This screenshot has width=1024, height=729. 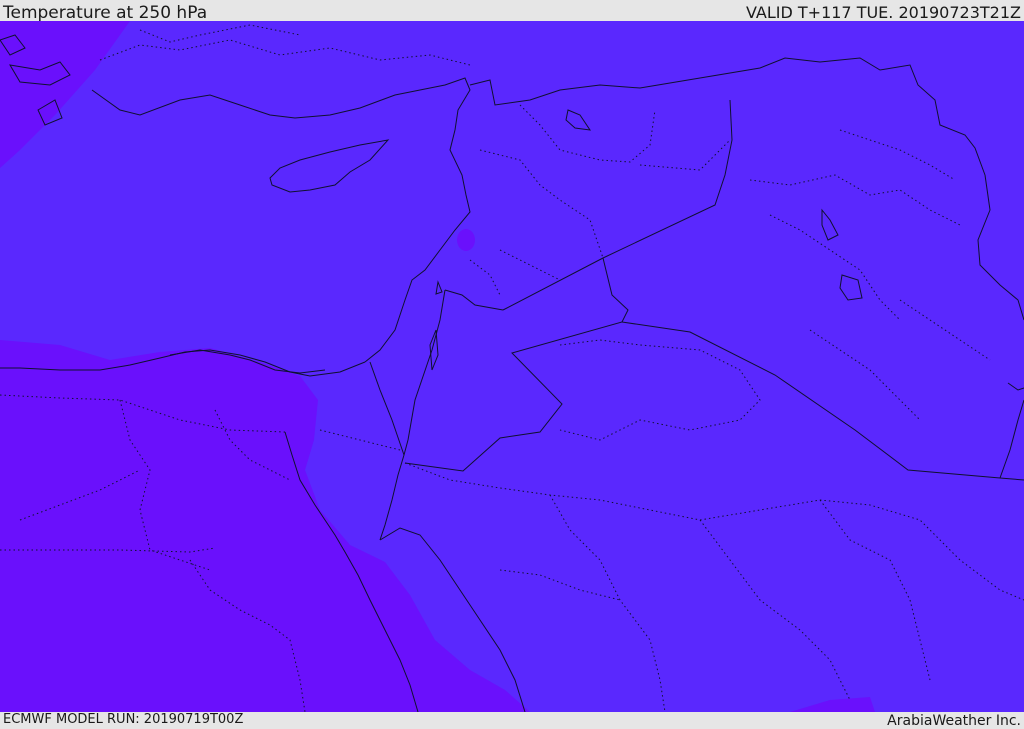 I want to click on credit-label: ArabiaWeather Inc., so click(x=954, y=721).